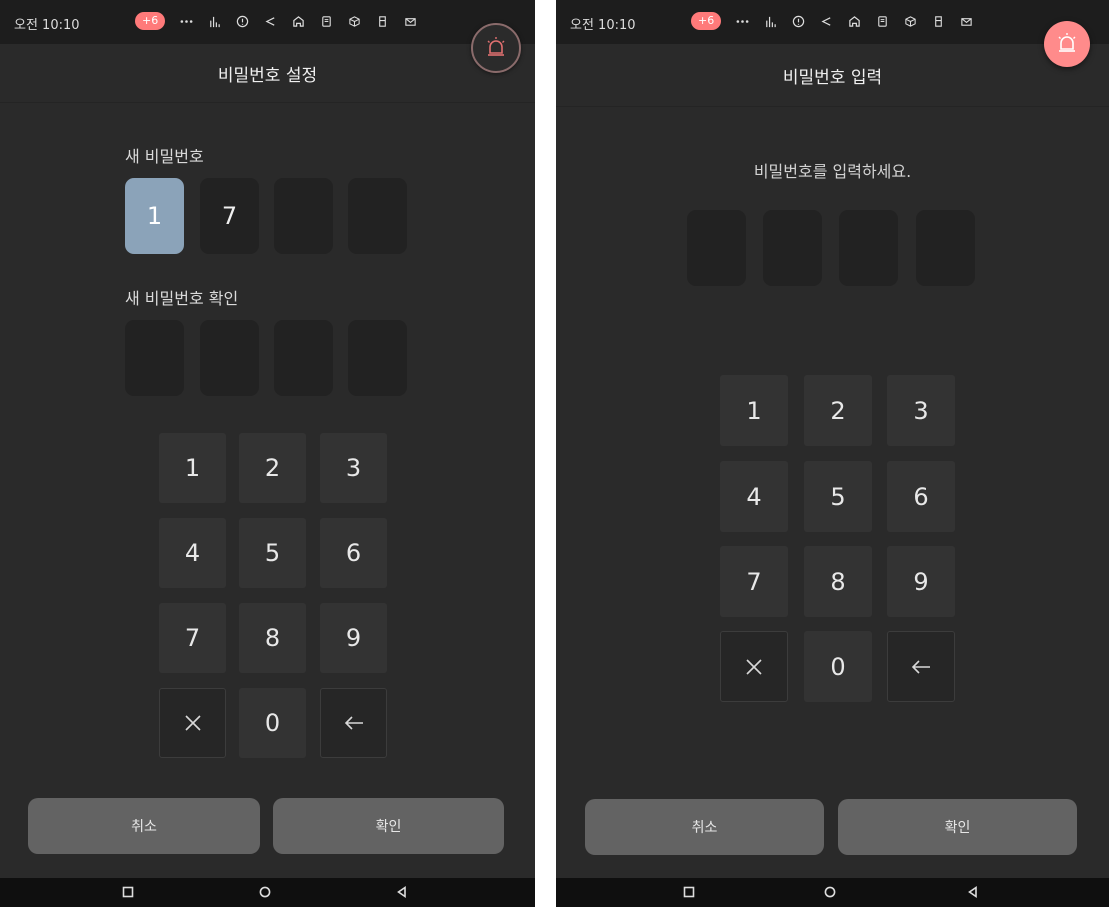 This screenshot has width=1109, height=907. I want to click on page-title: 비밀번호 입력, so click(832, 75).